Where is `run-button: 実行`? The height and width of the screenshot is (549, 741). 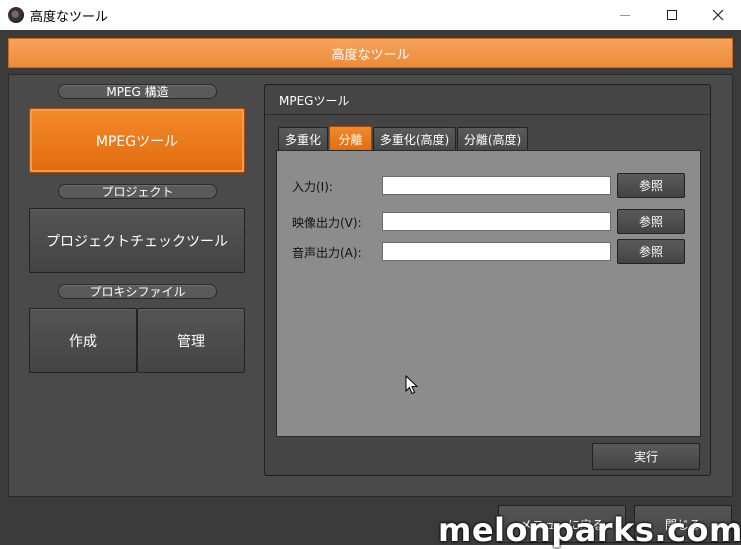
run-button: 実行 is located at coordinates (646, 456).